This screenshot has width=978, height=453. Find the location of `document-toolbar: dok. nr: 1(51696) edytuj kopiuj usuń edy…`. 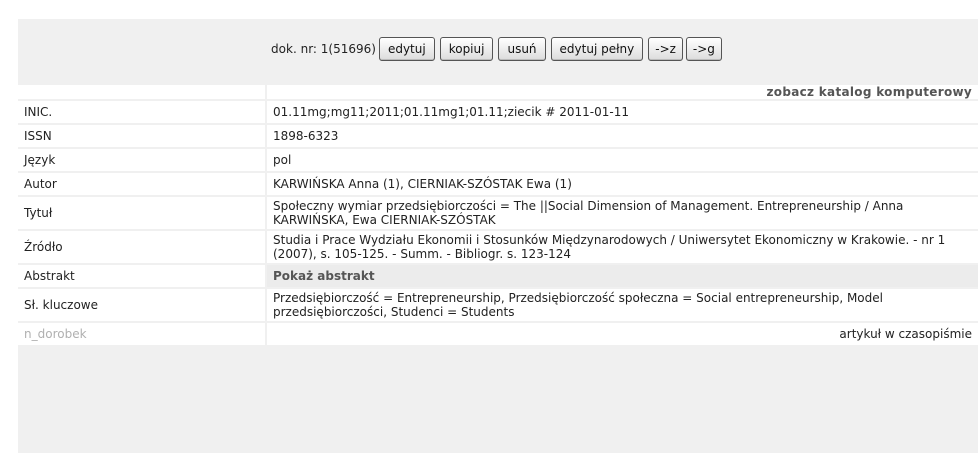

document-toolbar: dok. nr: 1(51696) edytuj kopiuj usuń edy… is located at coordinates (498, 49).